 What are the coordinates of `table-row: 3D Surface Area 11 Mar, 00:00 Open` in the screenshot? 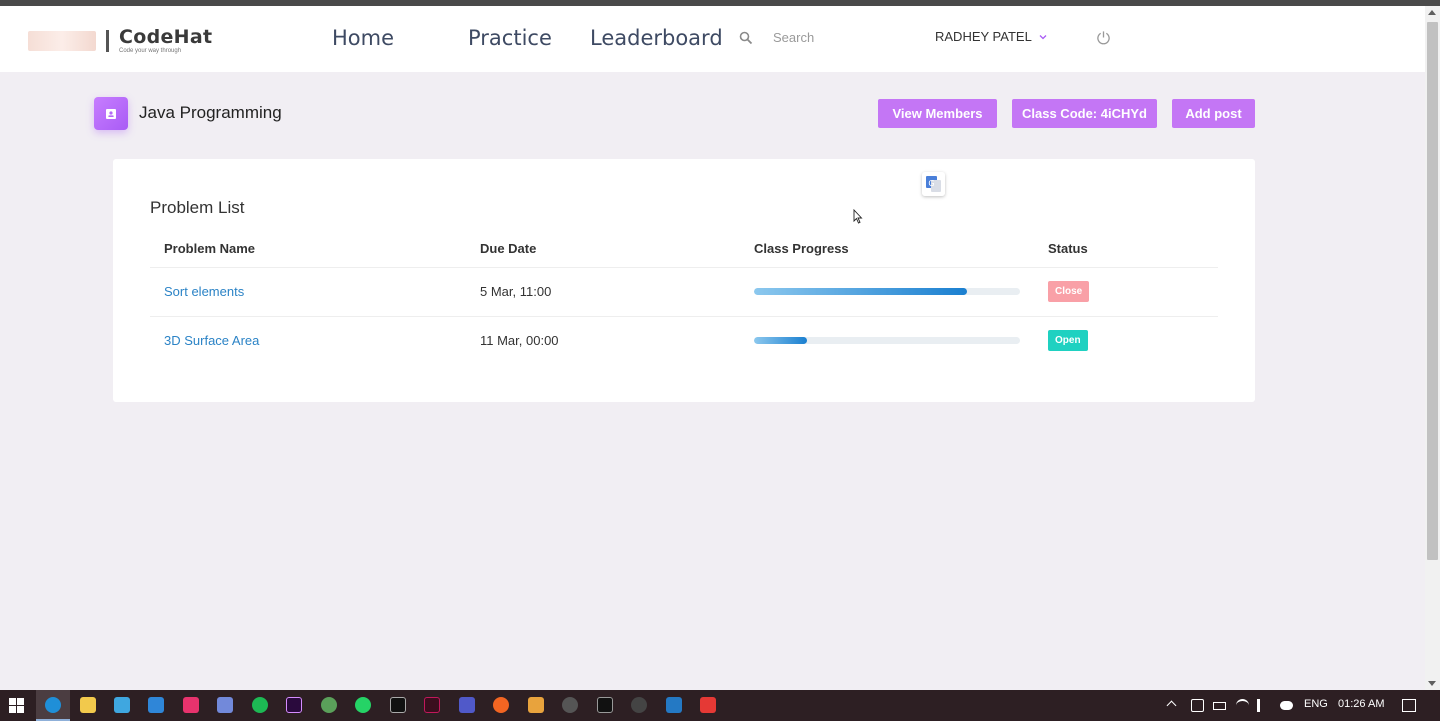 It's located at (684, 340).